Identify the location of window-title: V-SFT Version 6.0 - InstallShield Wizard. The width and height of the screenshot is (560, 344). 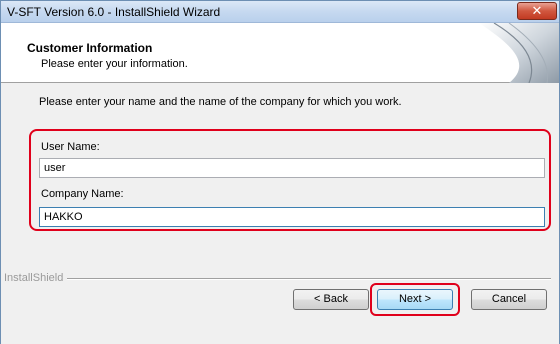
(114, 12).